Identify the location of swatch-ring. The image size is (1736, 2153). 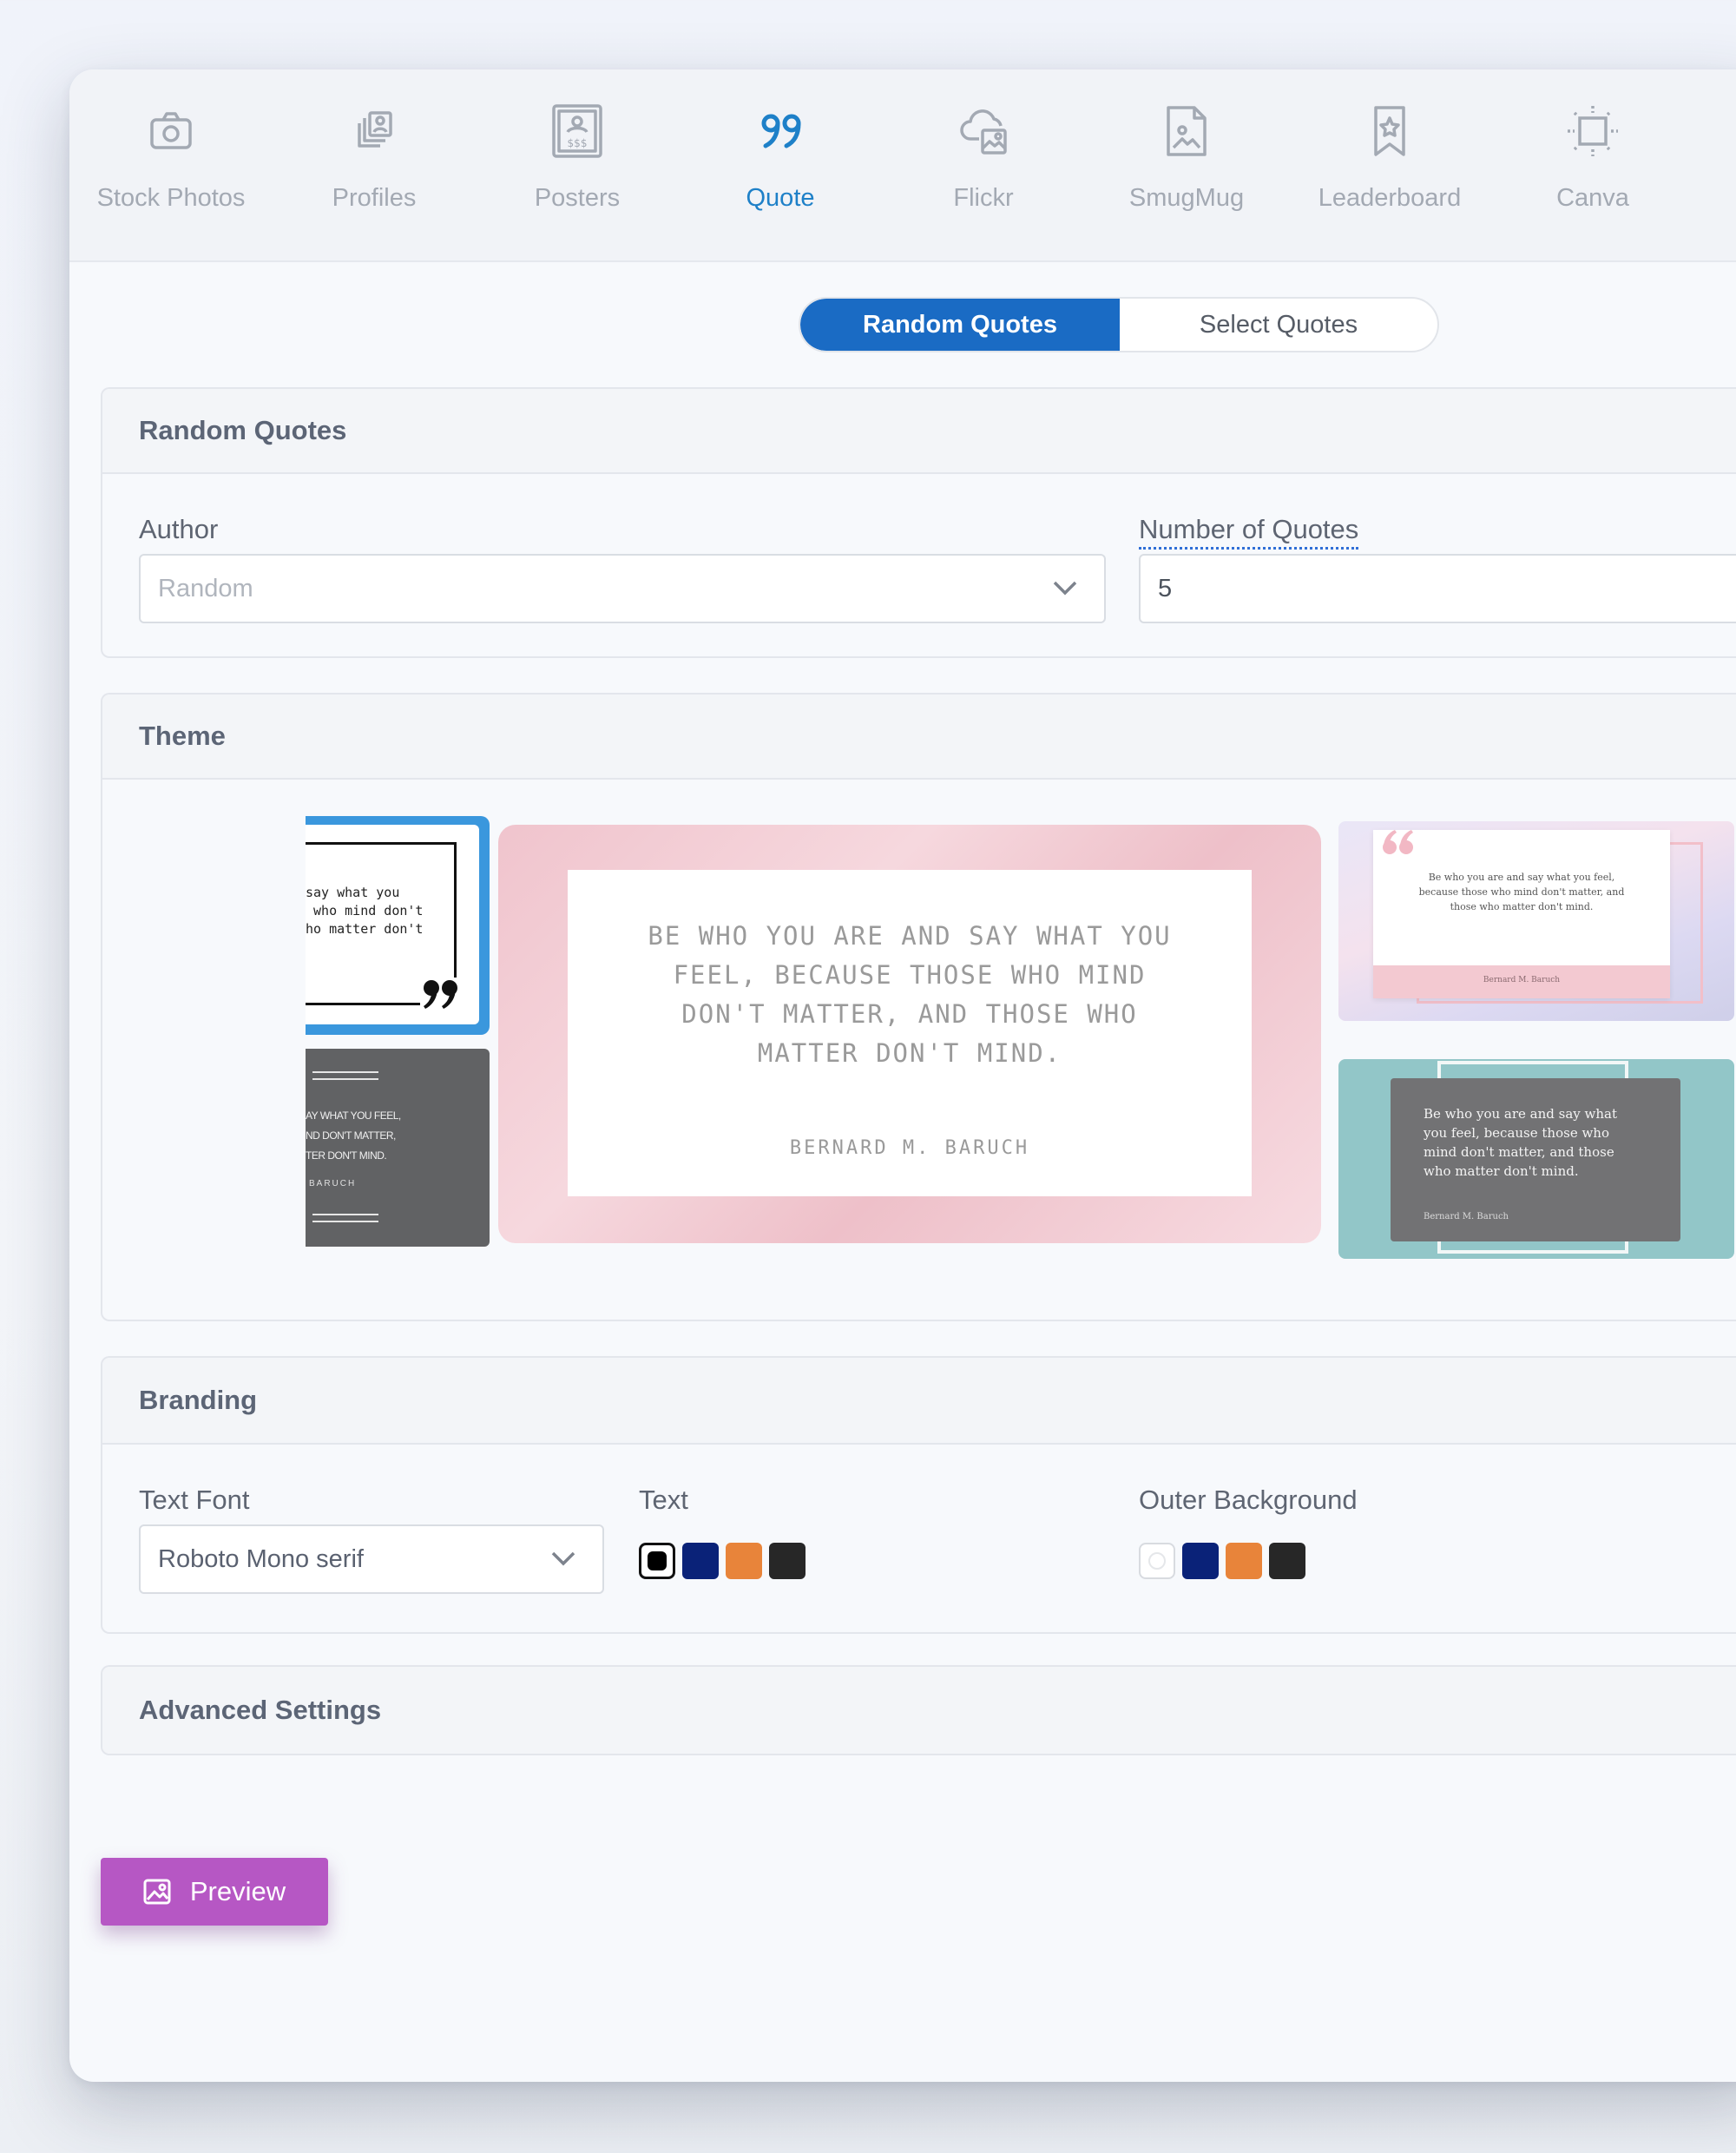
(1157, 1561).